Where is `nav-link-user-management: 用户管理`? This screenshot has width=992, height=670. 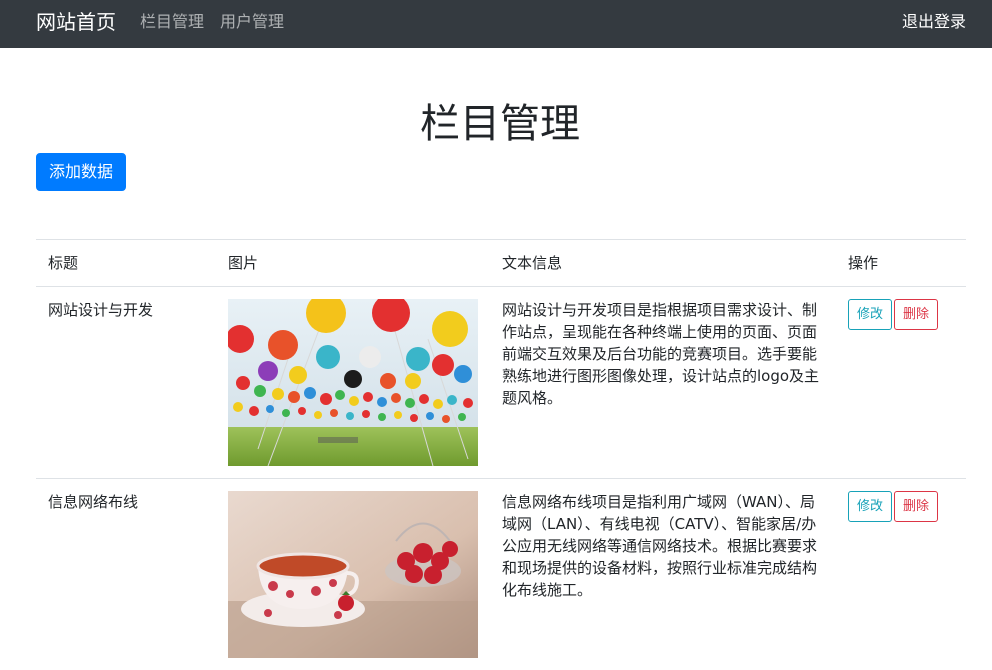 nav-link-user-management: 用户管理 is located at coordinates (252, 22).